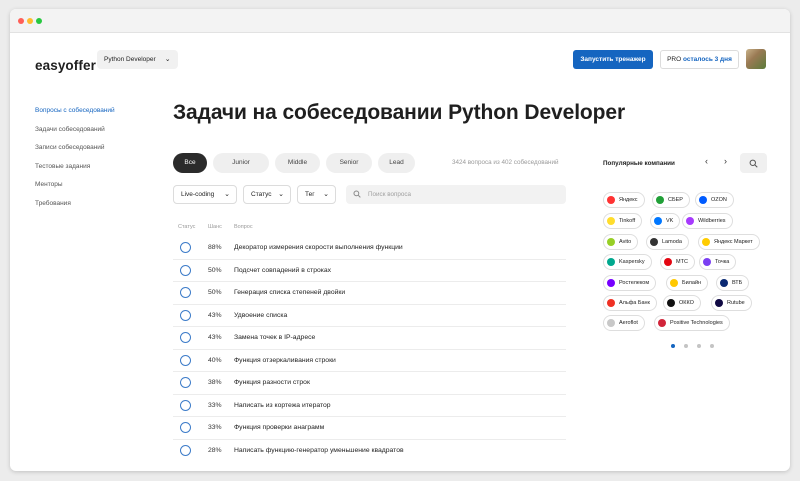 The image size is (800, 481). I want to click on level-tab-junior: Junior, so click(241, 163).